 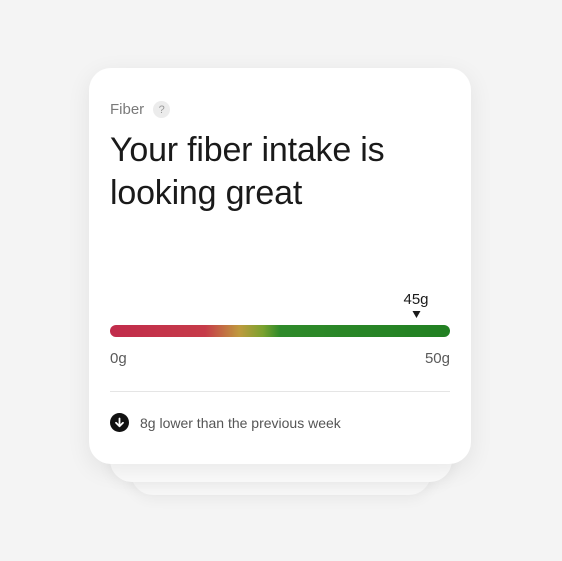 What do you see at coordinates (240, 422) in the screenshot?
I see `comparison-text: 8g lower than the previous week` at bounding box center [240, 422].